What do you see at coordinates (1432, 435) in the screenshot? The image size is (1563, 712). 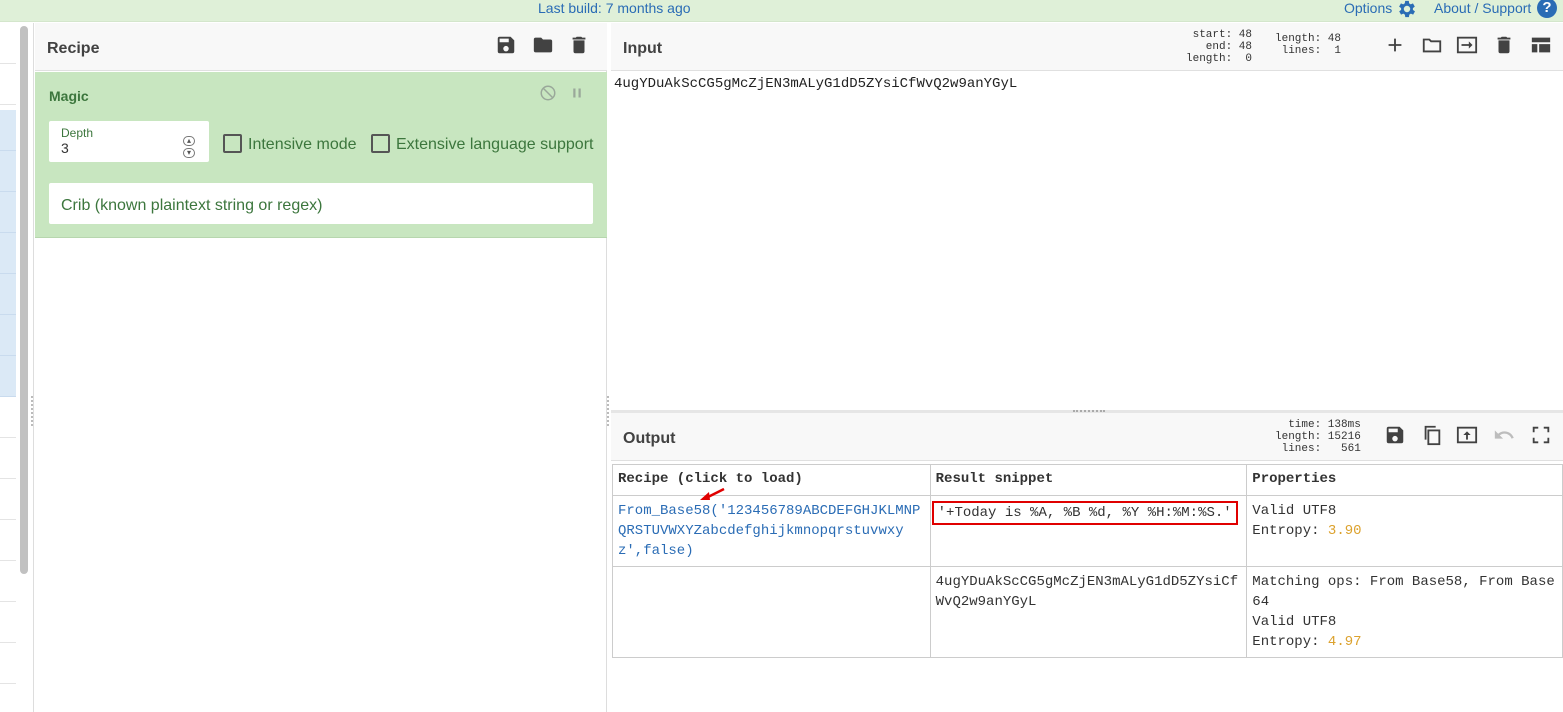 I see `copy-icon` at bounding box center [1432, 435].